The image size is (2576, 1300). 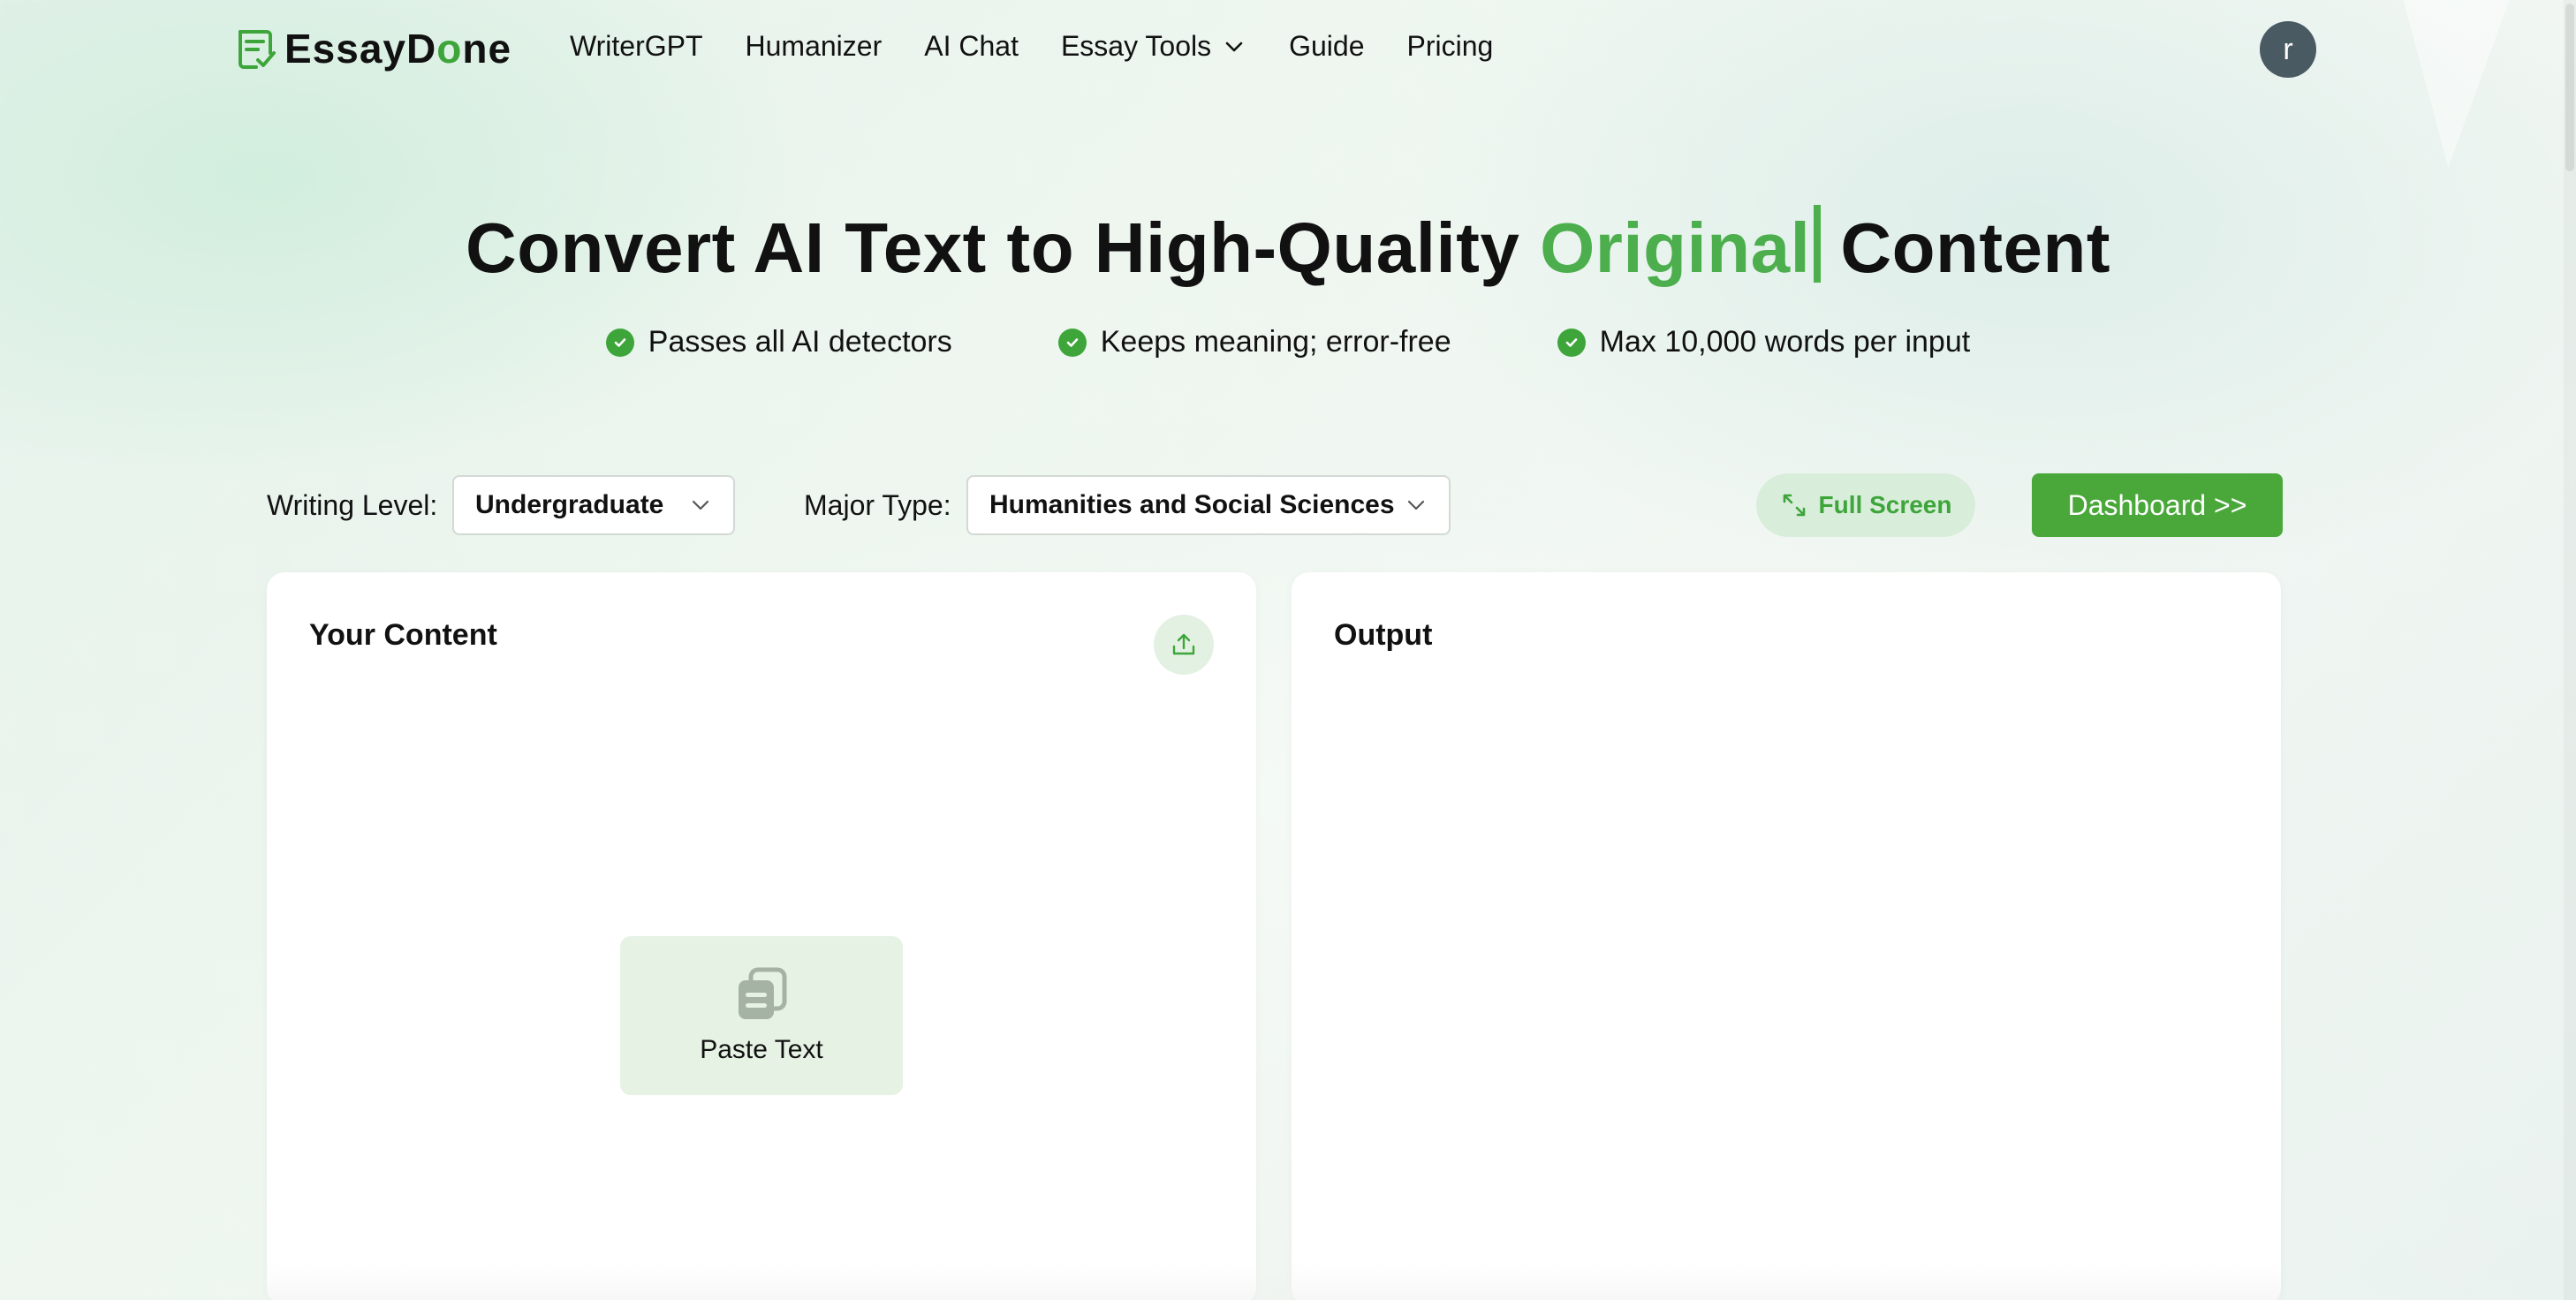 What do you see at coordinates (1865, 505) in the screenshot?
I see `fullscreen-button: Full Screen` at bounding box center [1865, 505].